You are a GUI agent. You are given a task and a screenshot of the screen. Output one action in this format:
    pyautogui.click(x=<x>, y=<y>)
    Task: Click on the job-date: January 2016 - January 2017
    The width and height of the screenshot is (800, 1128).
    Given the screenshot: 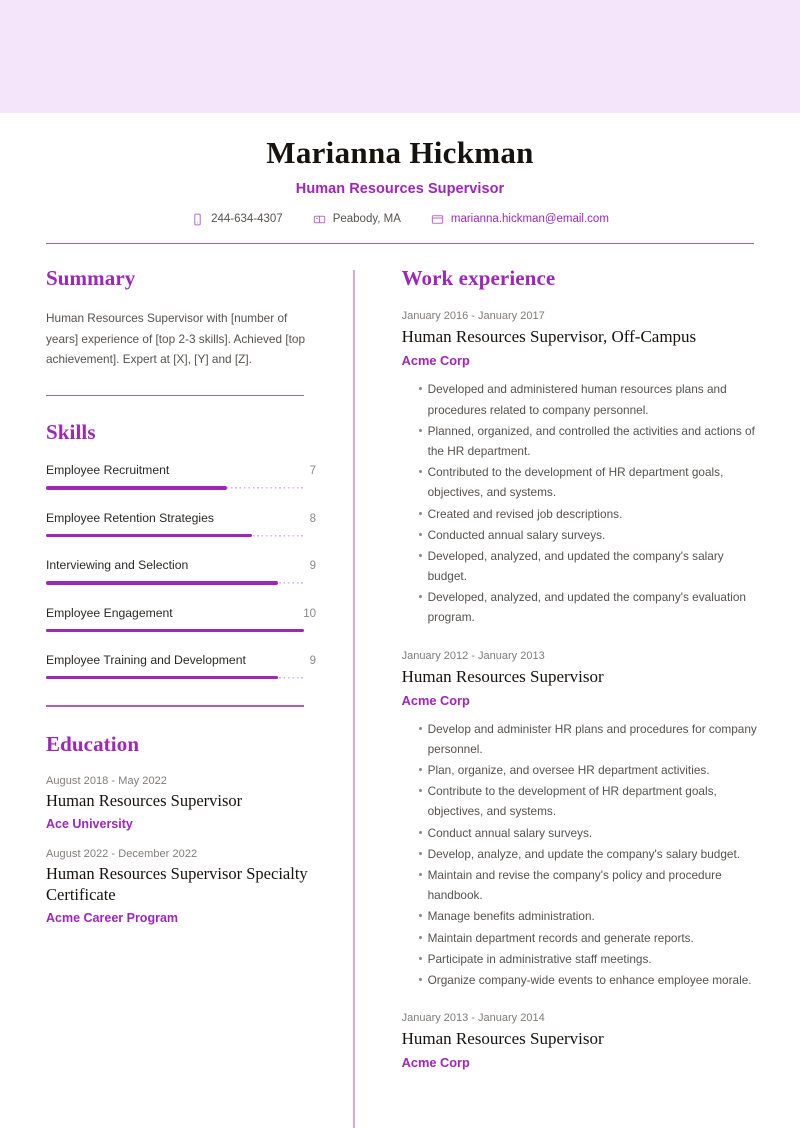 What is the action you would take?
    pyautogui.click(x=473, y=316)
    